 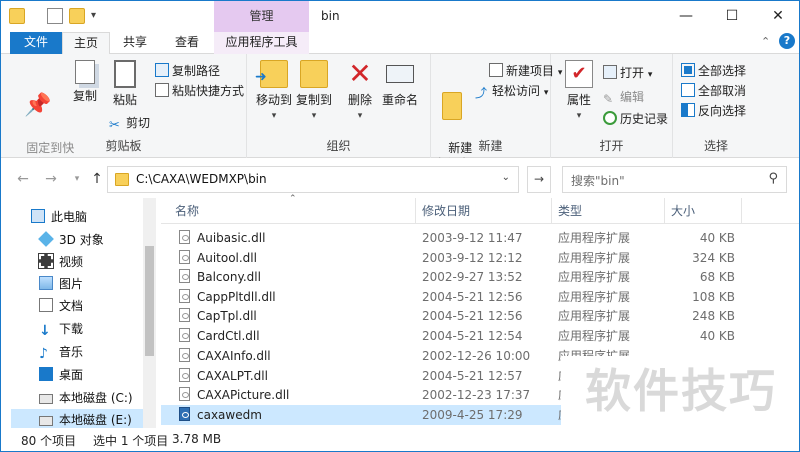 I want to click on file-row: Balcony.dll 2002-9-27 13:52 应用程序扩展 68 KB, so click(x=480, y=277).